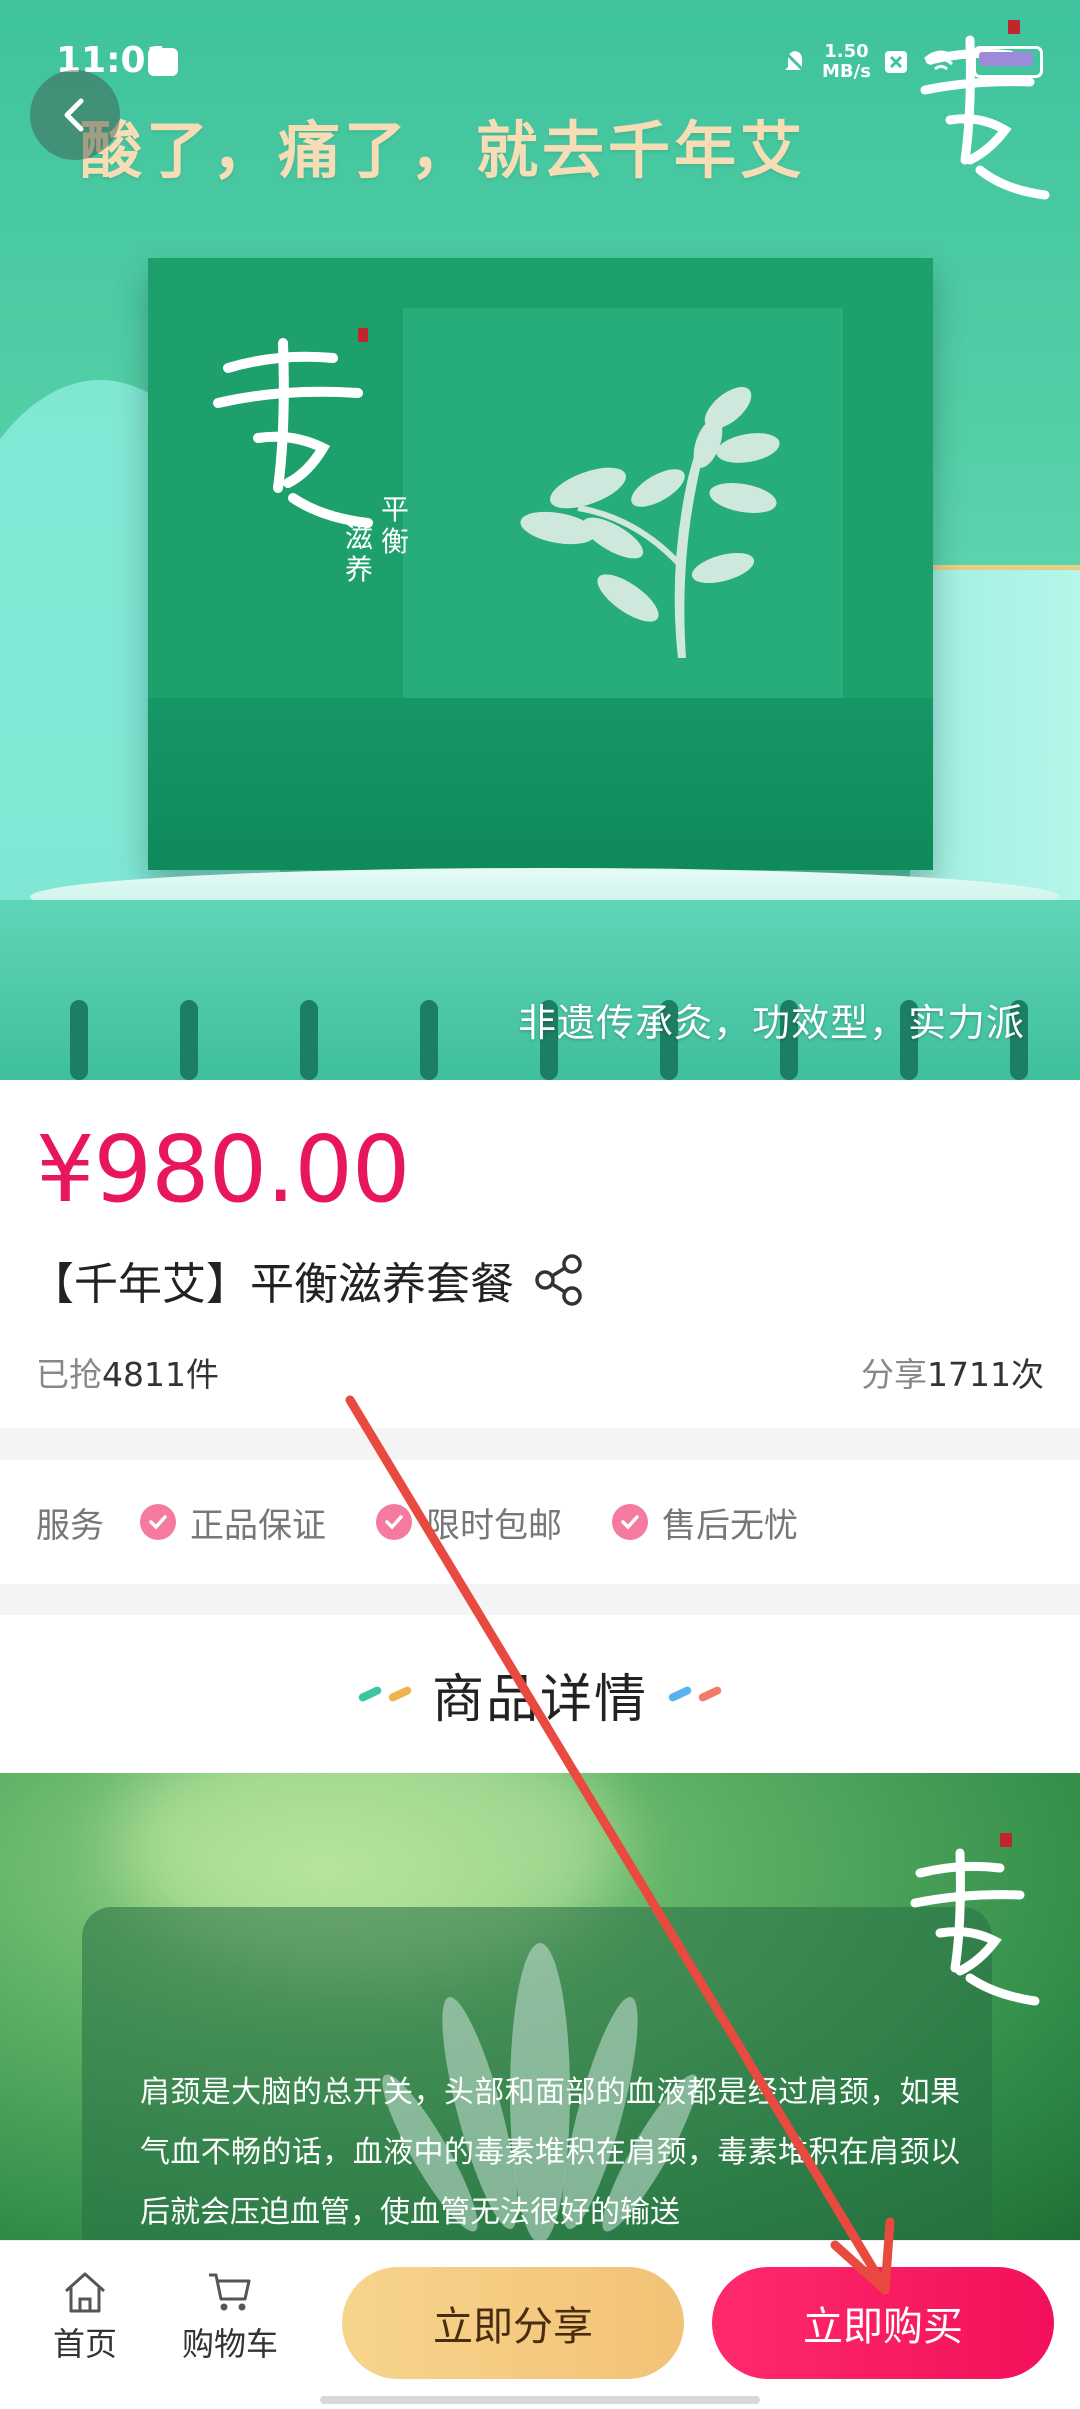  Describe the element at coordinates (229, 2344) in the screenshot. I see `nav-cart-label: 购物车` at that location.